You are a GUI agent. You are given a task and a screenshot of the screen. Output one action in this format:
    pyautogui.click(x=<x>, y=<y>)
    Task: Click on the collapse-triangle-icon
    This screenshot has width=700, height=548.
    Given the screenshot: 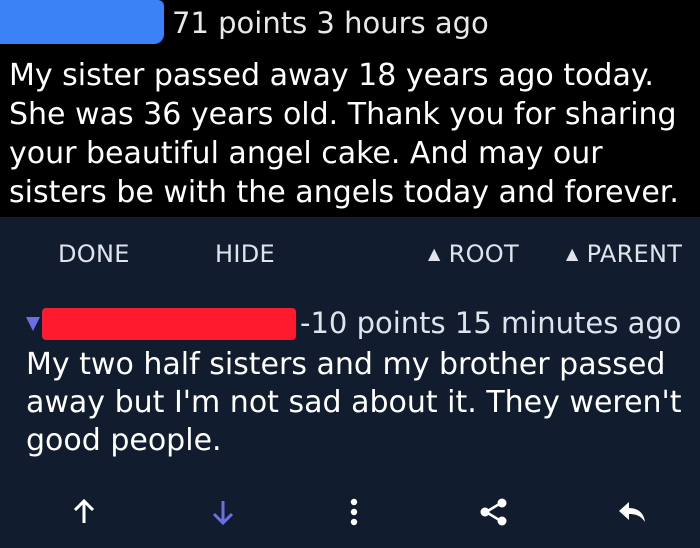 What is the action you would take?
    pyautogui.click(x=33, y=324)
    